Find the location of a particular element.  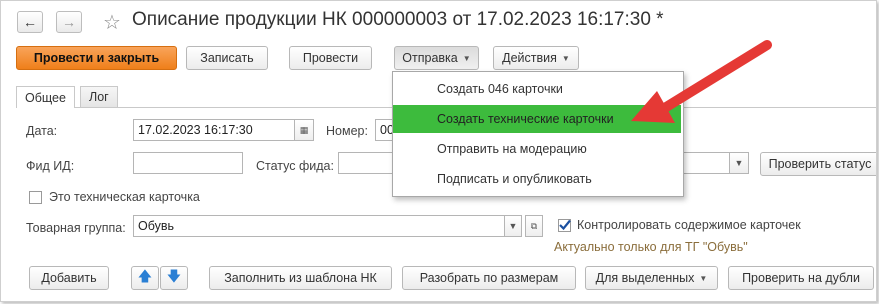

fill-from-template-button: Заполнить из шаблона НК is located at coordinates (300, 278).